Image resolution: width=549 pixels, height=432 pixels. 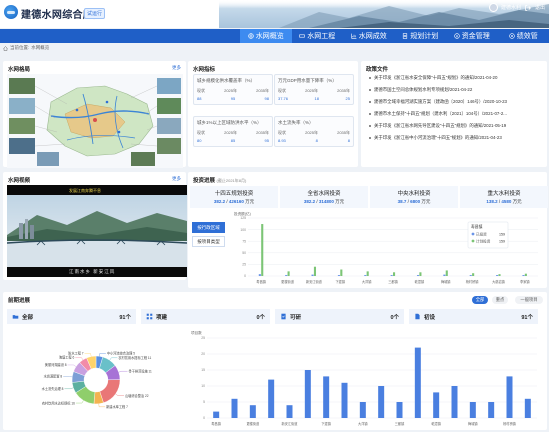 I want to click on doc-check-icon, so click(x=283, y=316).